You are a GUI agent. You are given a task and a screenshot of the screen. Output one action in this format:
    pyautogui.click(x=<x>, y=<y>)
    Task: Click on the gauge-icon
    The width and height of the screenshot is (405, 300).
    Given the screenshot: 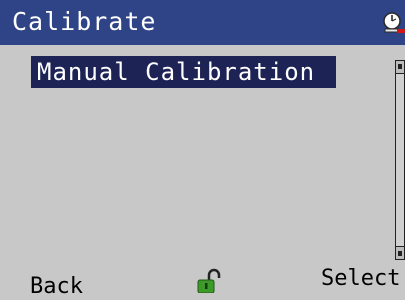 What is the action you would take?
    pyautogui.click(x=394, y=22)
    